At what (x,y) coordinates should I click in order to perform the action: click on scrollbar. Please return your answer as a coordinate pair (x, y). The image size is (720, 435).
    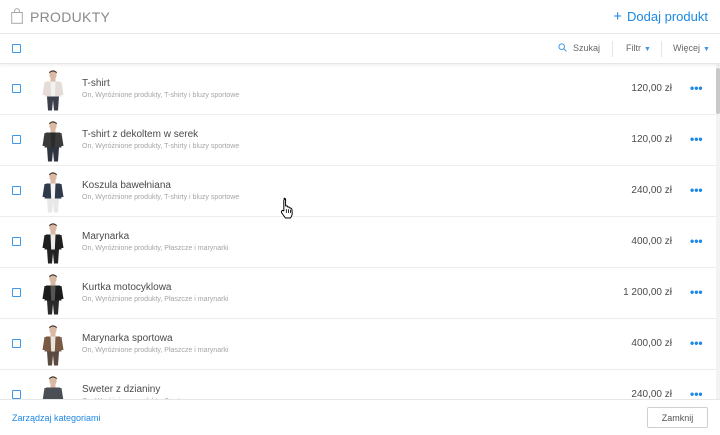
    Looking at the image, I should click on (718, 231).